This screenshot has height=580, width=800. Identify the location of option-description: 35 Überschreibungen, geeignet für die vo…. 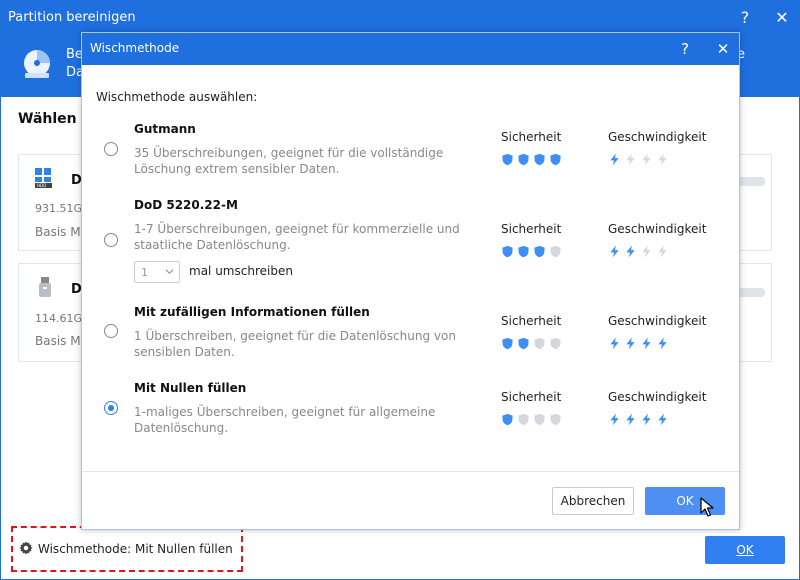
(289, 161).